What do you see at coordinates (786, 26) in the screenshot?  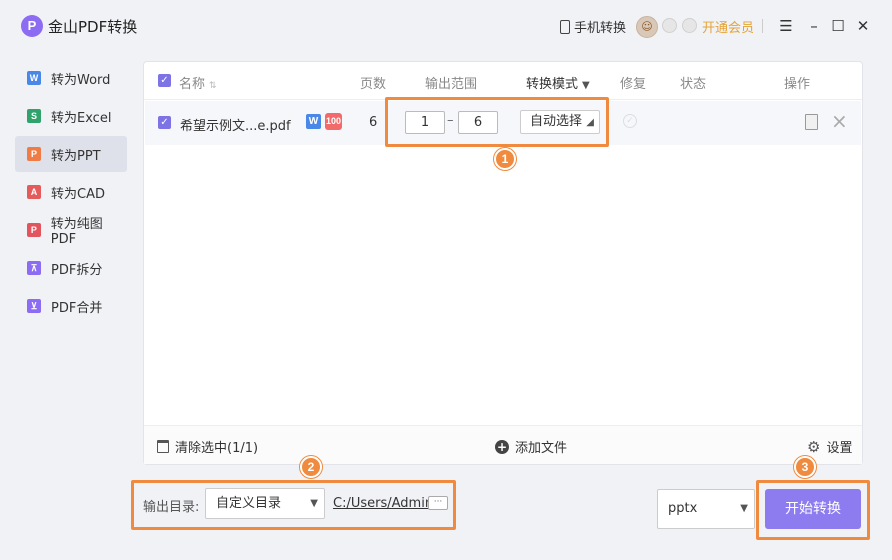 I see `menu-icon: ☰` at bounding box center [786, 26].